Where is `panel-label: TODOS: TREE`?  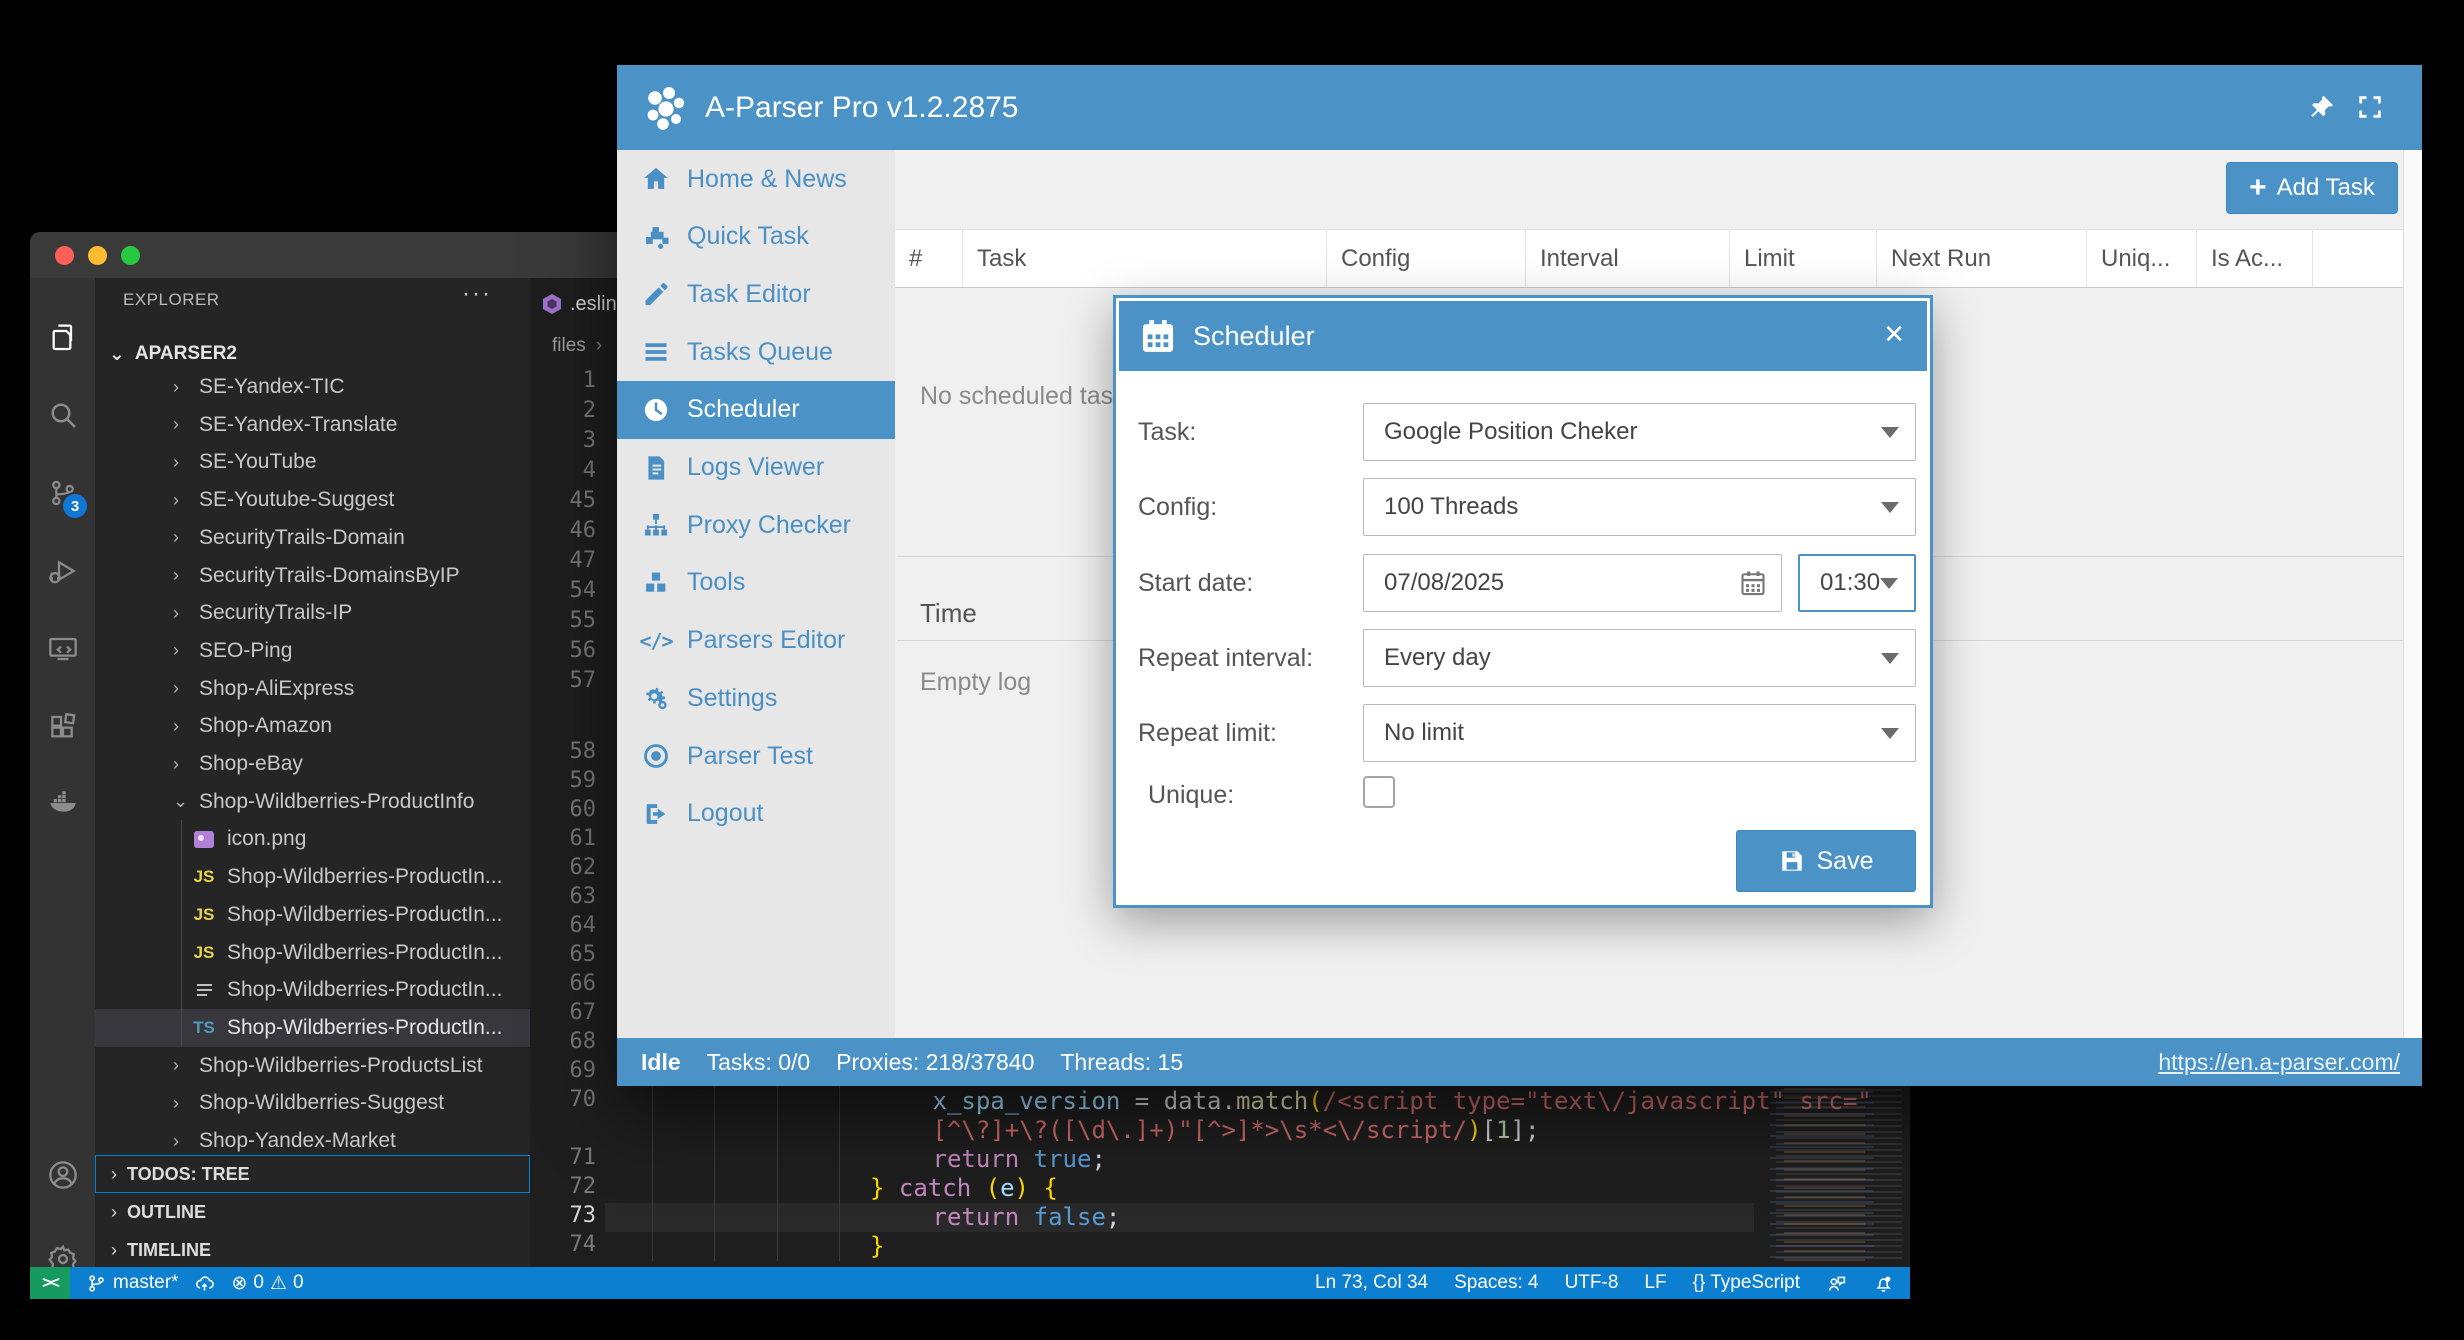 panel-label: TODOS: TREE is located at coordinates (188, 1173).